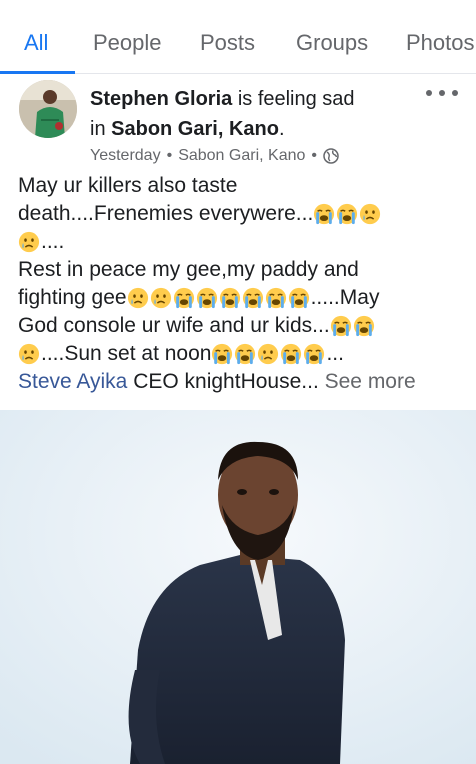 The image size is (476, 764). What do you see at coordinates (296, 99) in the screenshot?
I see `feeling-text: is feeling sad` at bounding box center [296, 99].